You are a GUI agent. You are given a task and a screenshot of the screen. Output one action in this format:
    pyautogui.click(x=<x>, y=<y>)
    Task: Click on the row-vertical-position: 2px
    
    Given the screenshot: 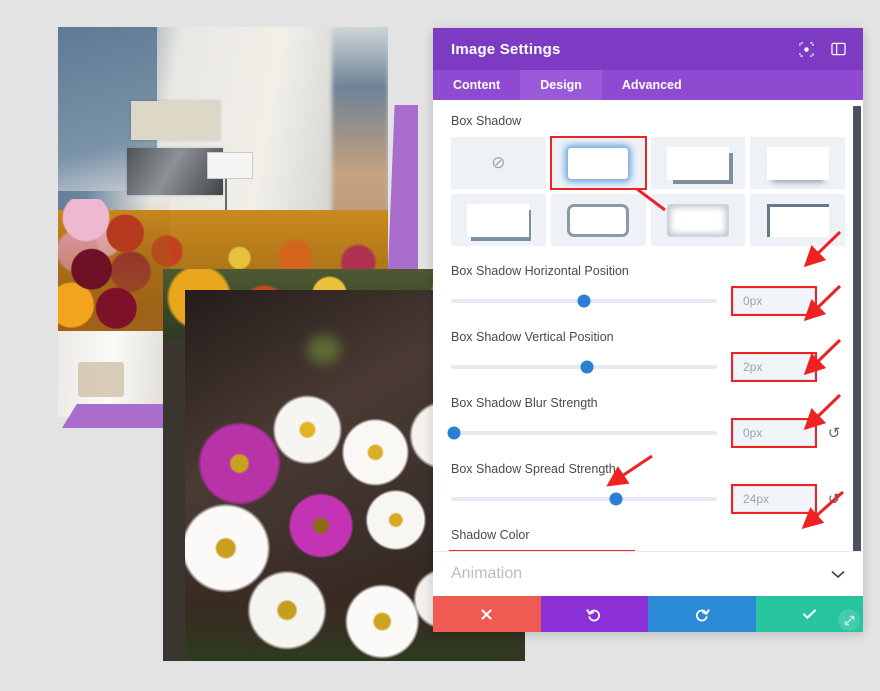 What is the action you would take?
    pyautogui.click(x=648, y=367)
    